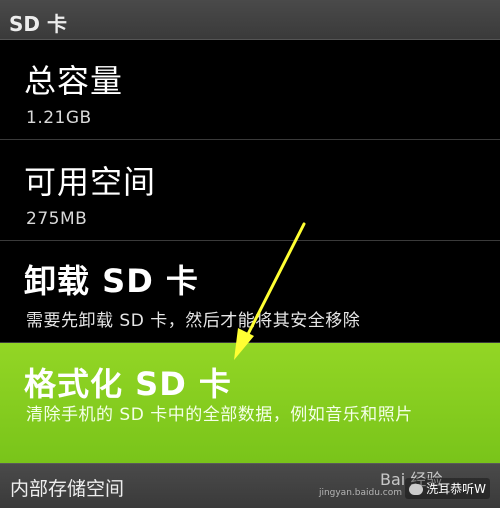 Image resolution: width=500 pixels, height=508 pixels. Describe the element at coordinates (456, 489) in the screenshot. I see `account-watermark-text: 洗耳恭听W` at that location.